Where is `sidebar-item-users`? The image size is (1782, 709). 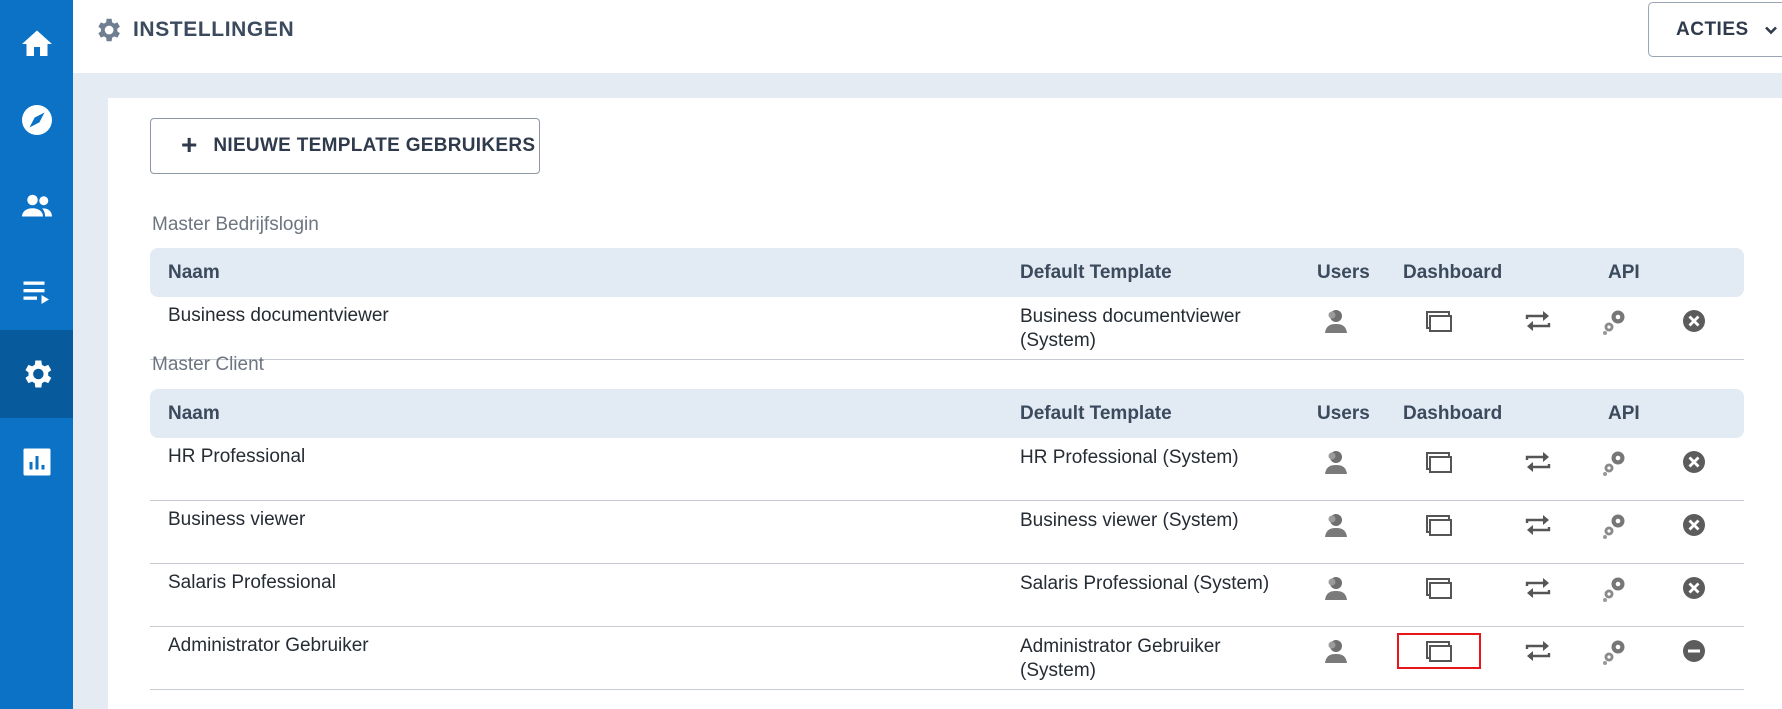 sidebar-item-users is located at coordinates (36, 206).